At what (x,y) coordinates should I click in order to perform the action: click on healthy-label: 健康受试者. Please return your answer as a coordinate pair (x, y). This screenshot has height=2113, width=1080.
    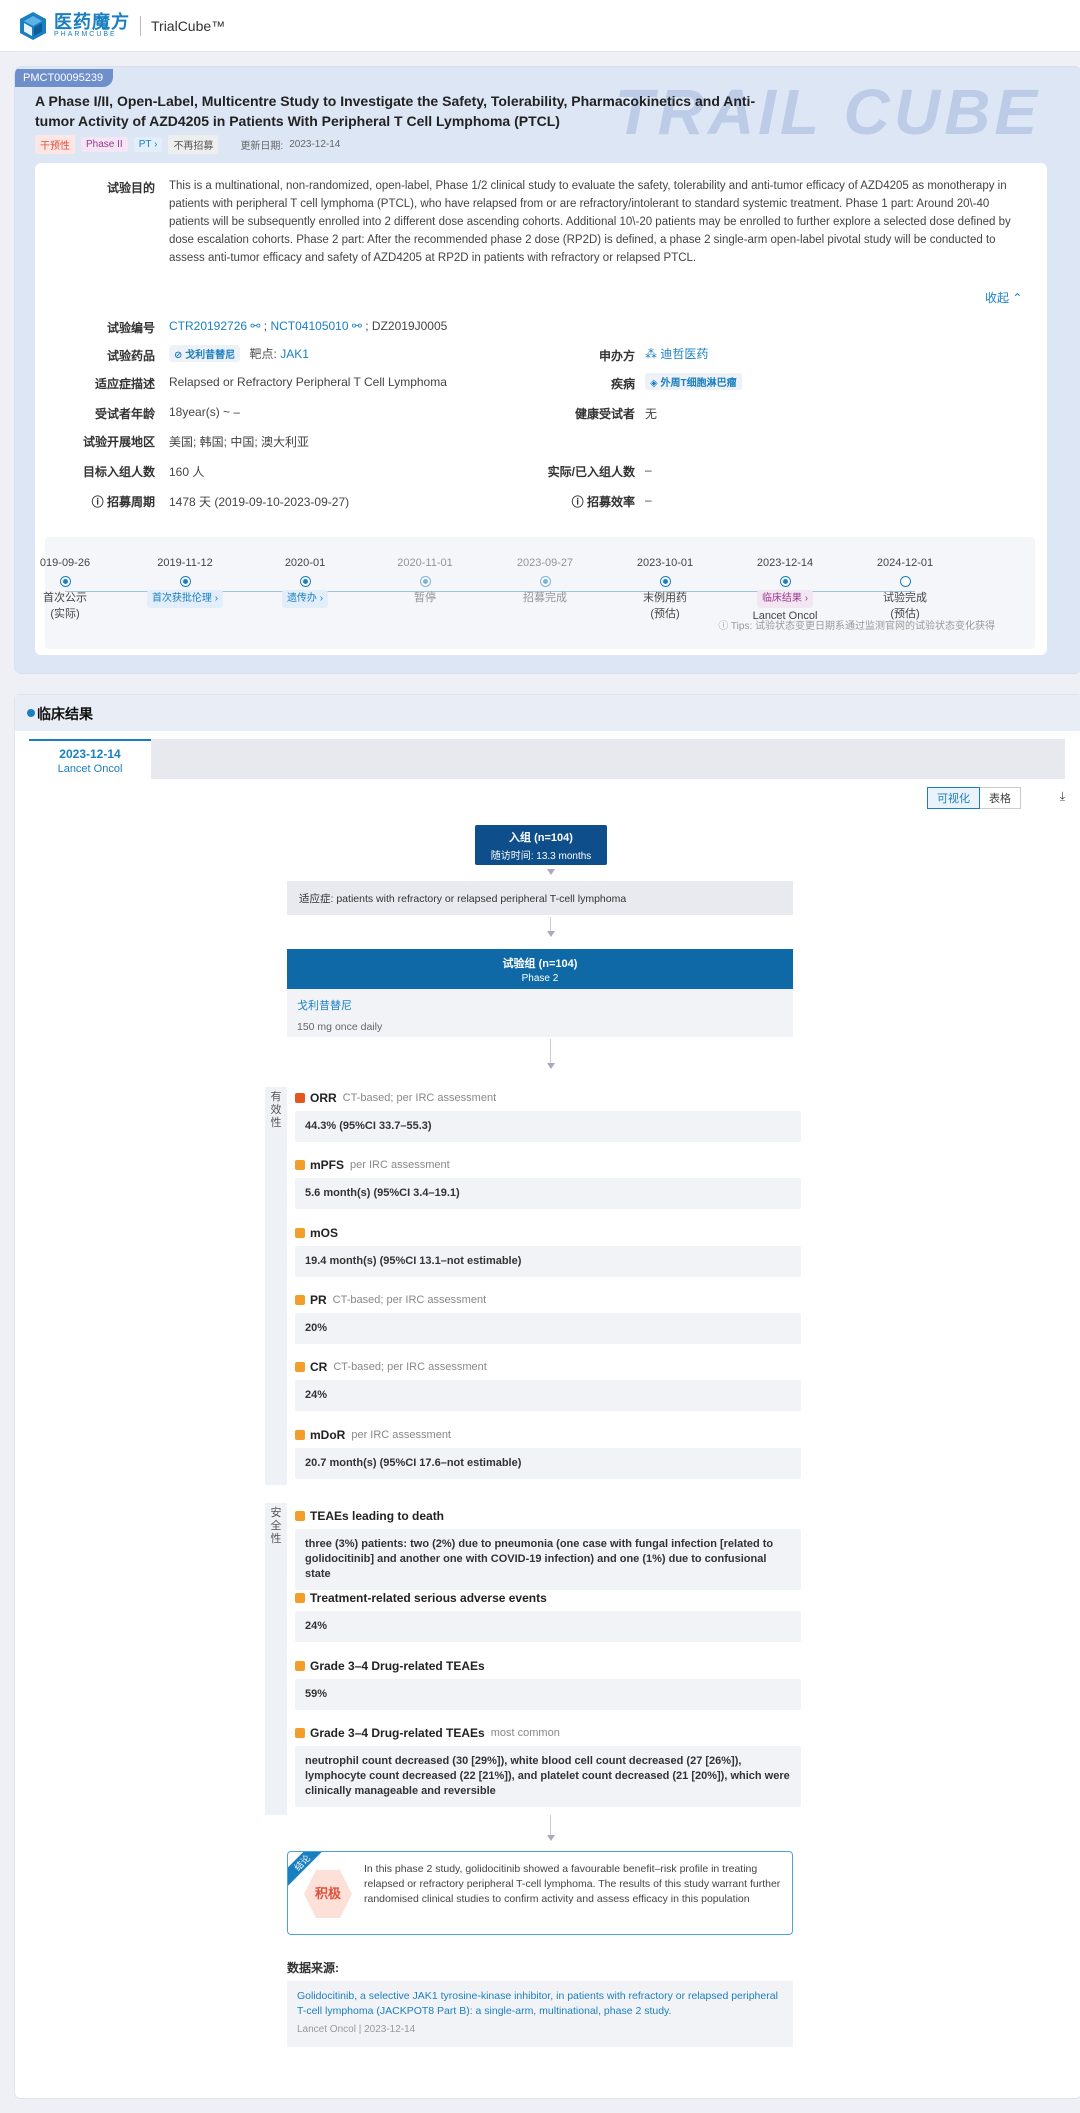
    Looking at the image, I should click on (604, 414).